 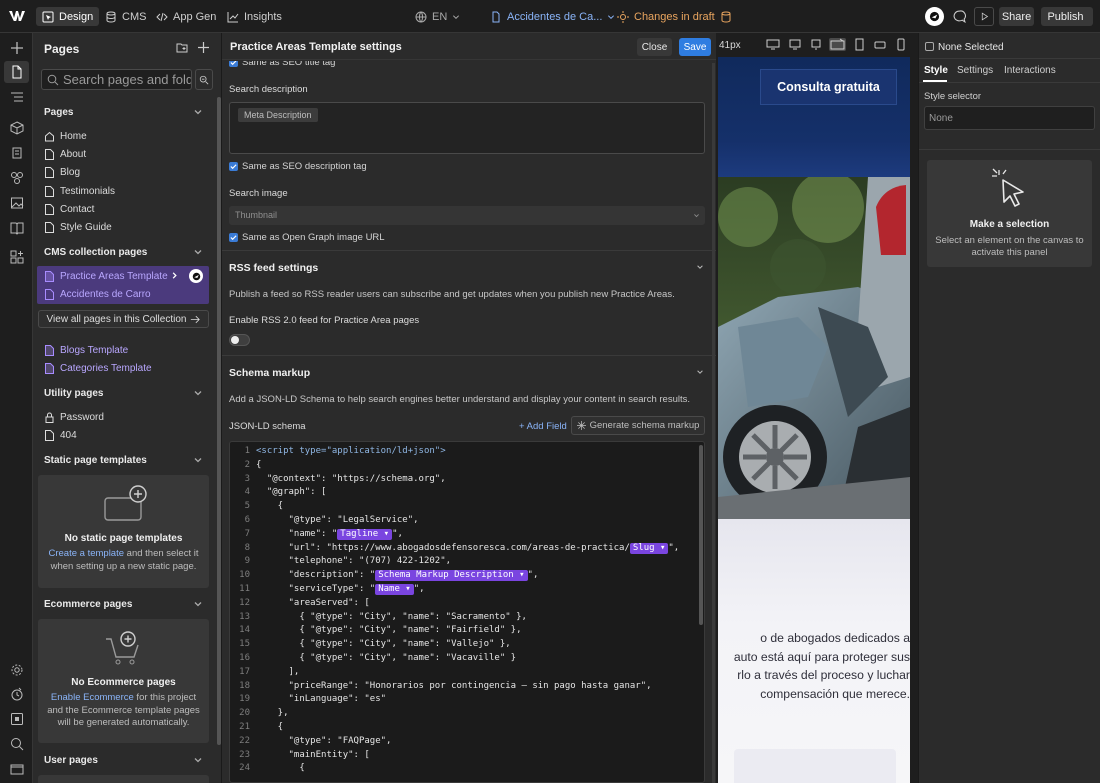 I want to click on assets-icon, so click(x=16, y=202).